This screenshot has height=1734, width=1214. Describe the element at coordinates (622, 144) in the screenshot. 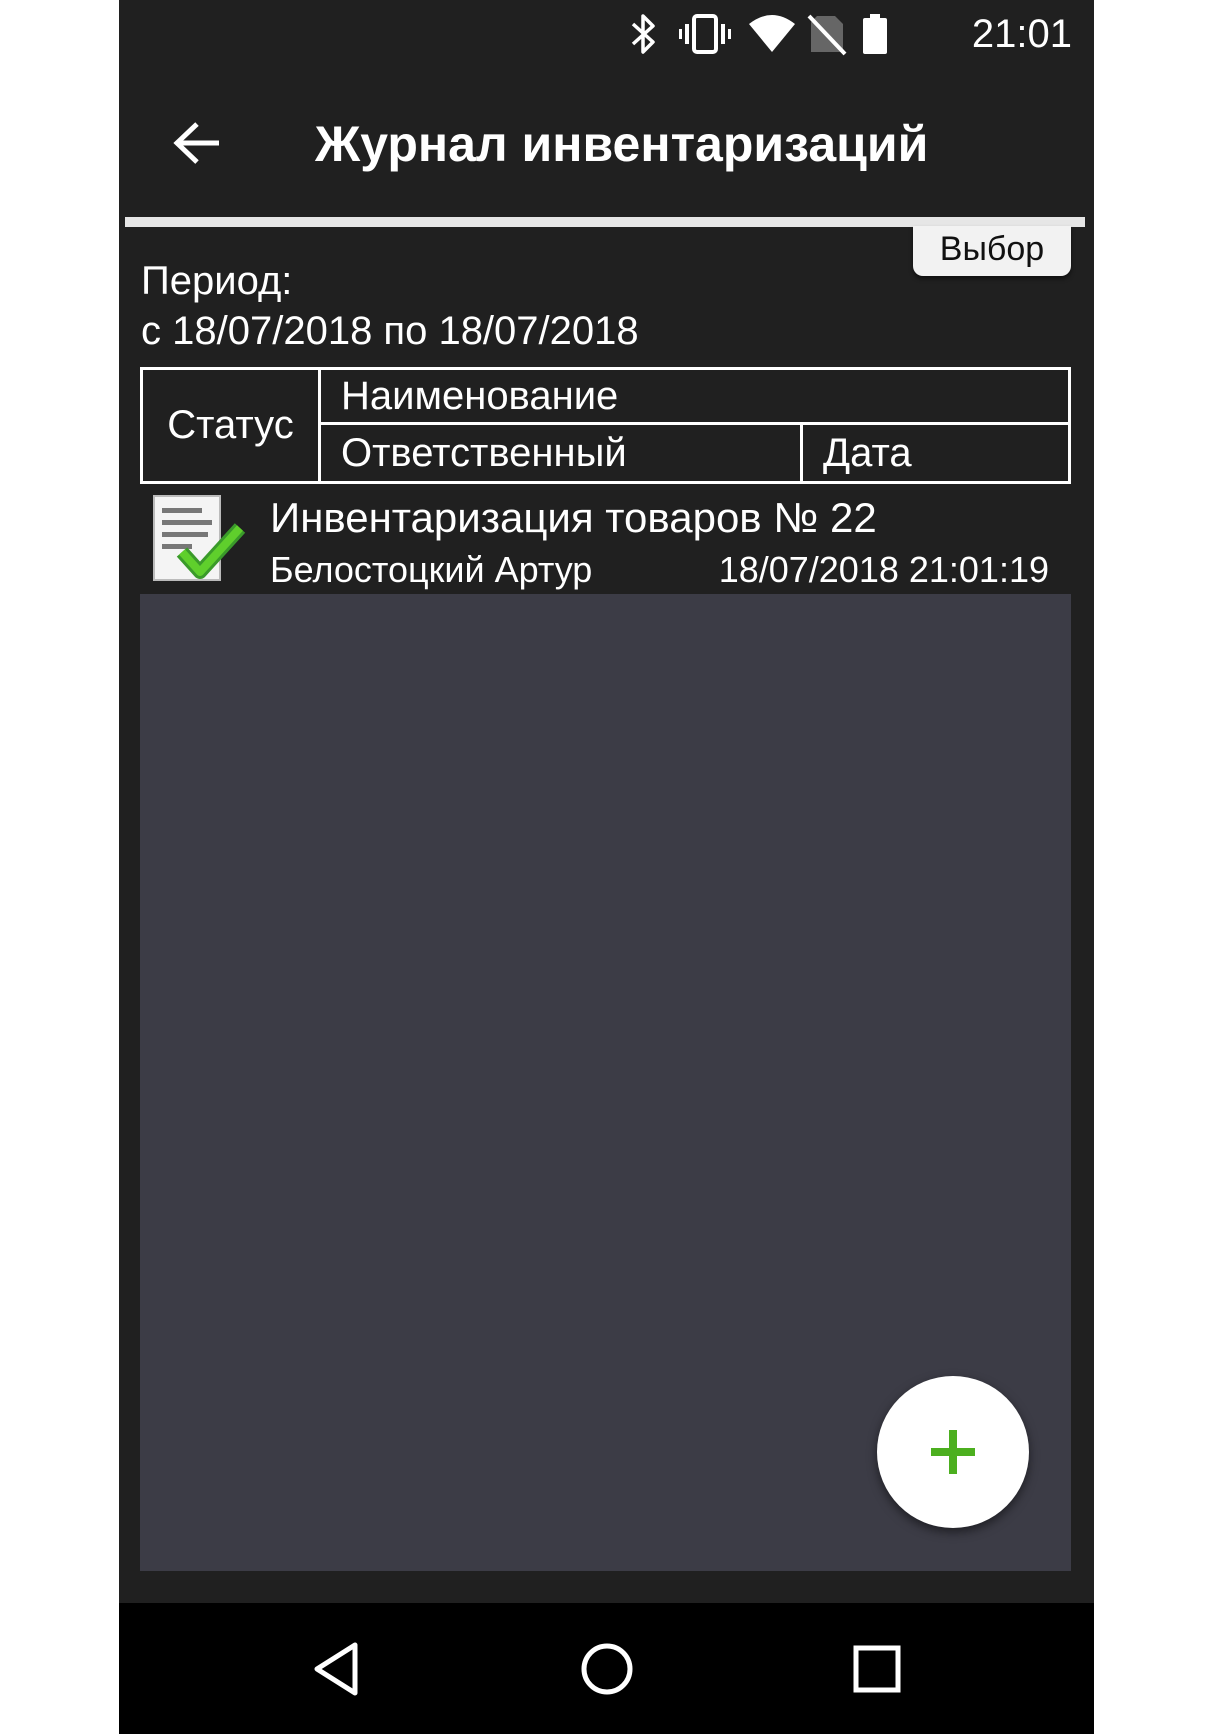

I see `page-title: Журнал инвентаризаций` at that location.